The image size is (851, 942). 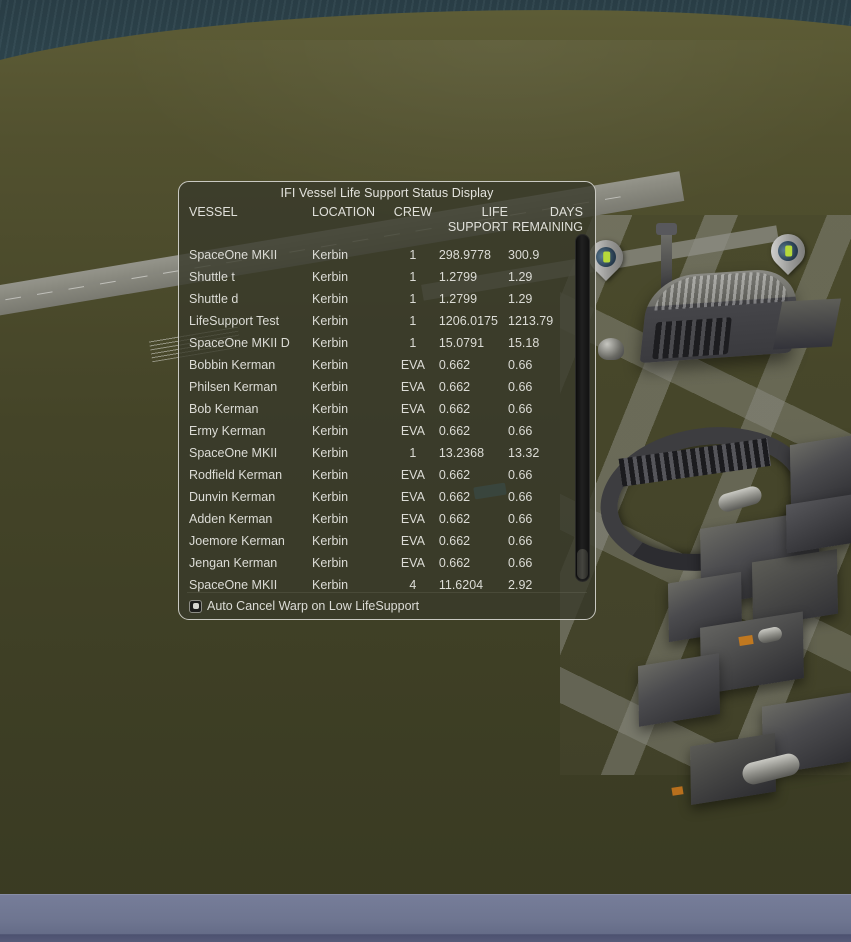 I want to click on column-header-life-support-line1: LIFE, so click(x=495, y=212).